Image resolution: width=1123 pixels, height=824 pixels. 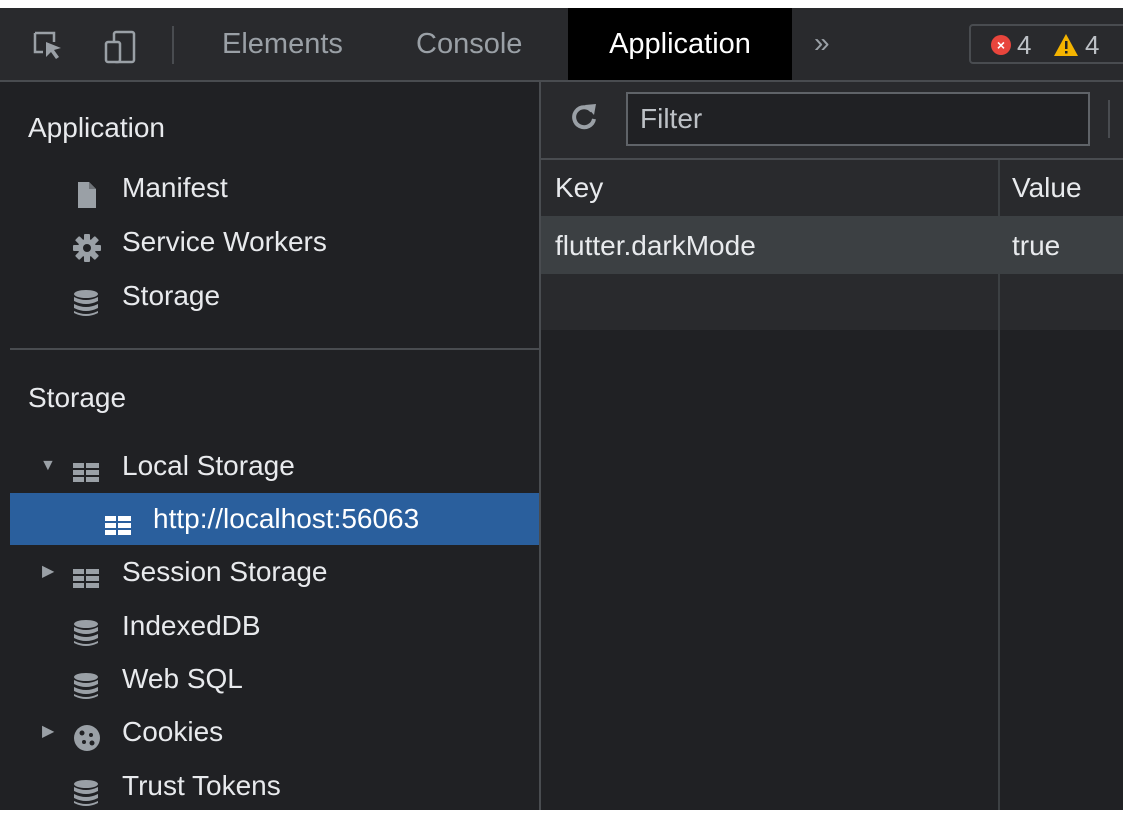 What do you see at coordinates (274, 188) in the screenshot?
I see `sidebar-item-manifest: Manifest` at bounding box center [274, 188].